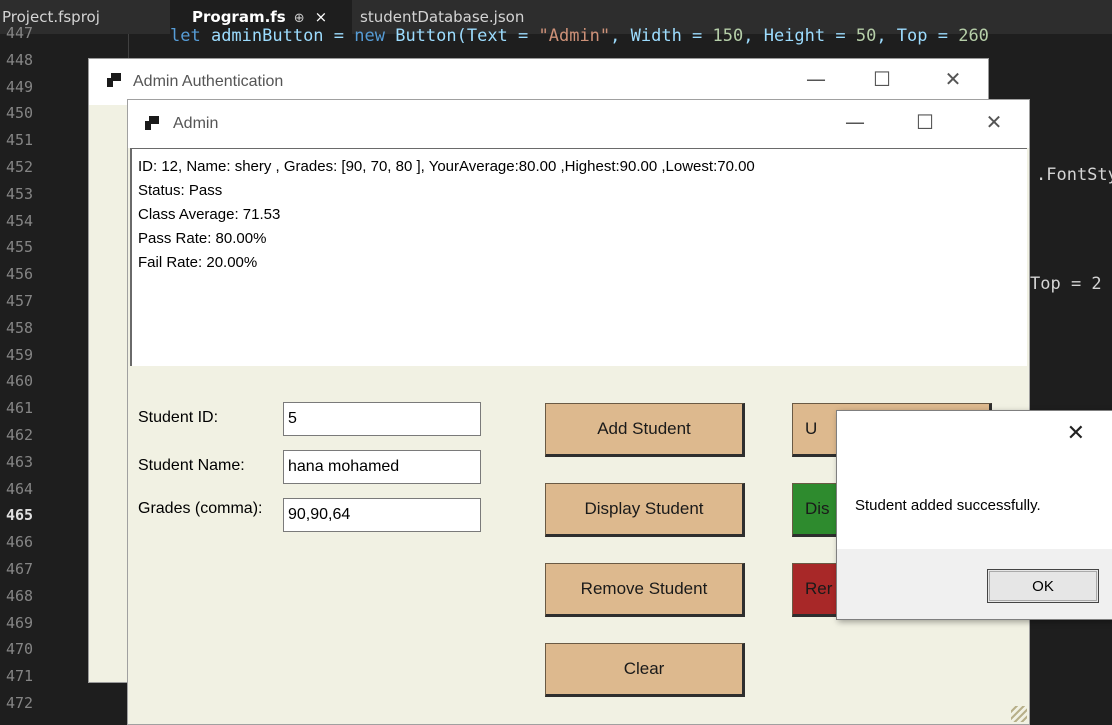  What do you see at coordinates (20, 595) in the screenshot?
I see `line-number: 468` at bounding box center [20, 595].